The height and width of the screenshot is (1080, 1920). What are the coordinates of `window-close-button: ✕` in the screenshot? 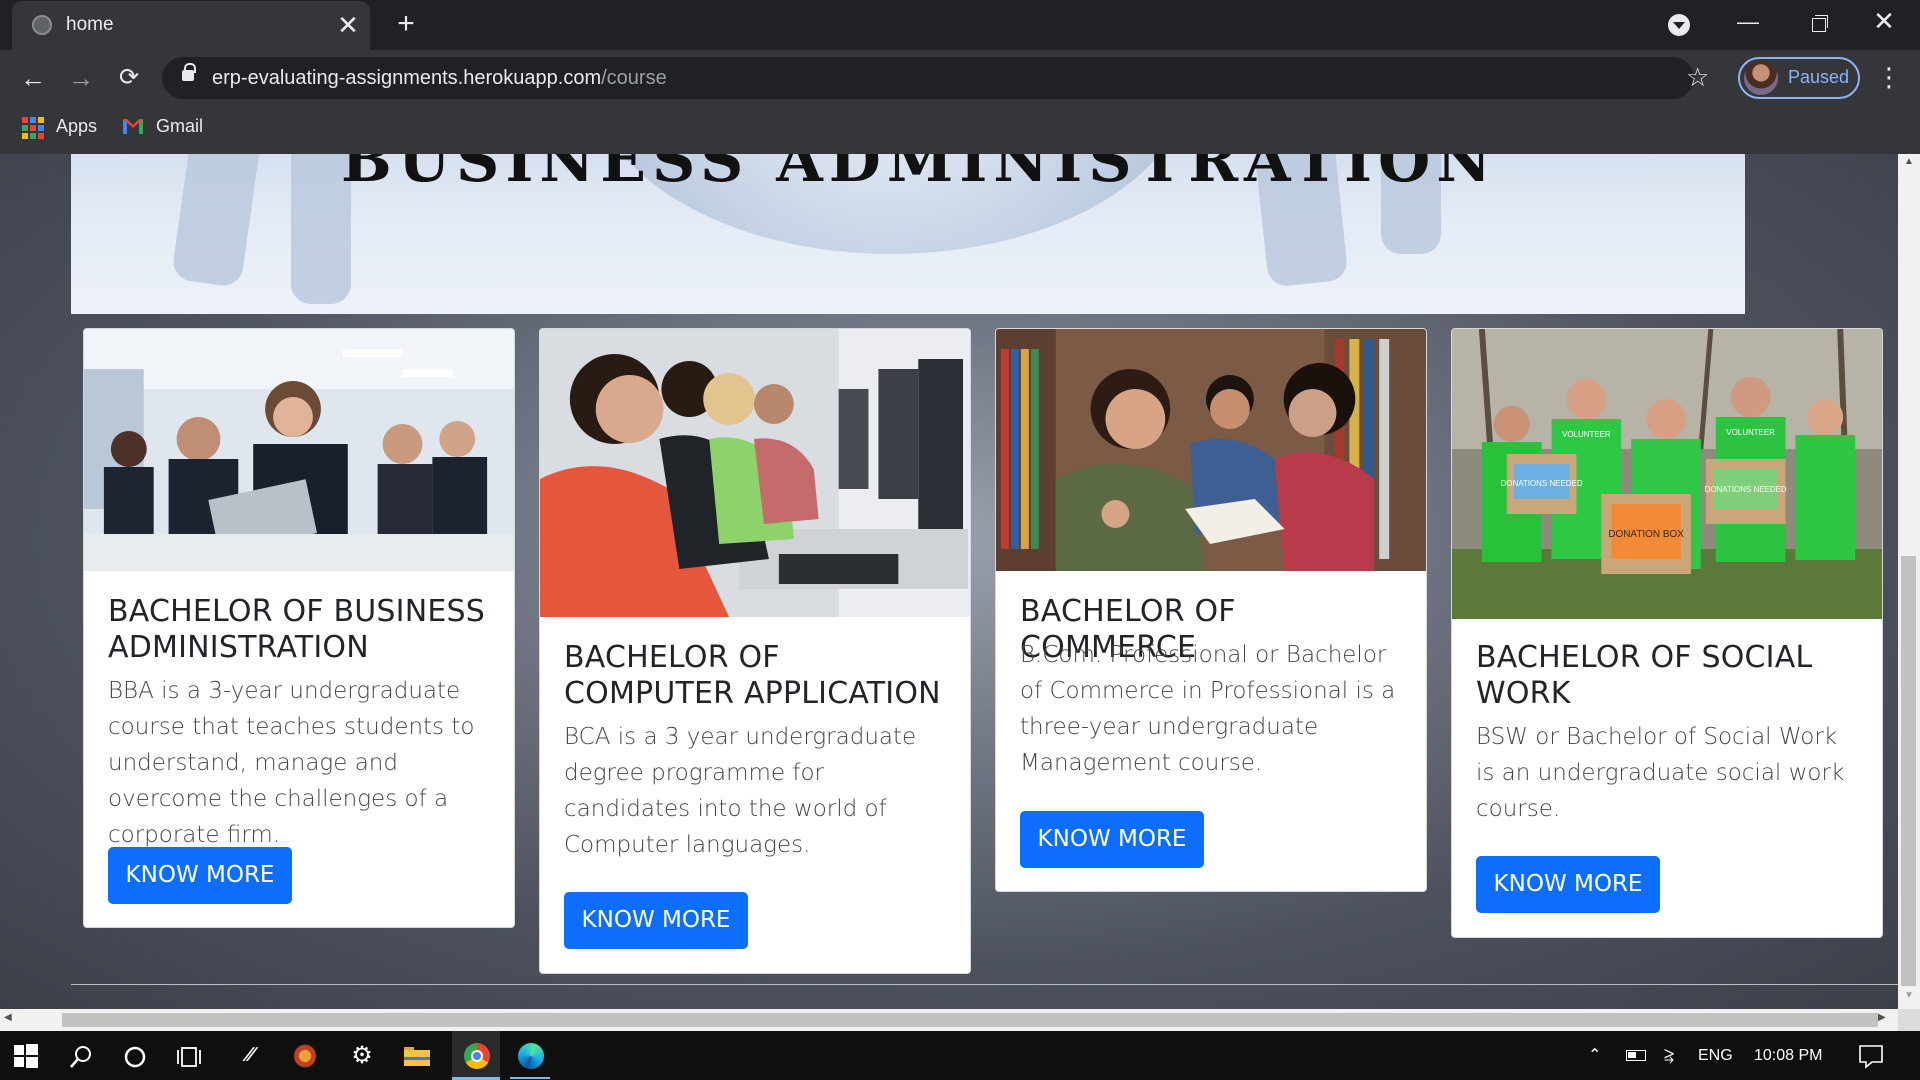 It's located at (1884, 21).